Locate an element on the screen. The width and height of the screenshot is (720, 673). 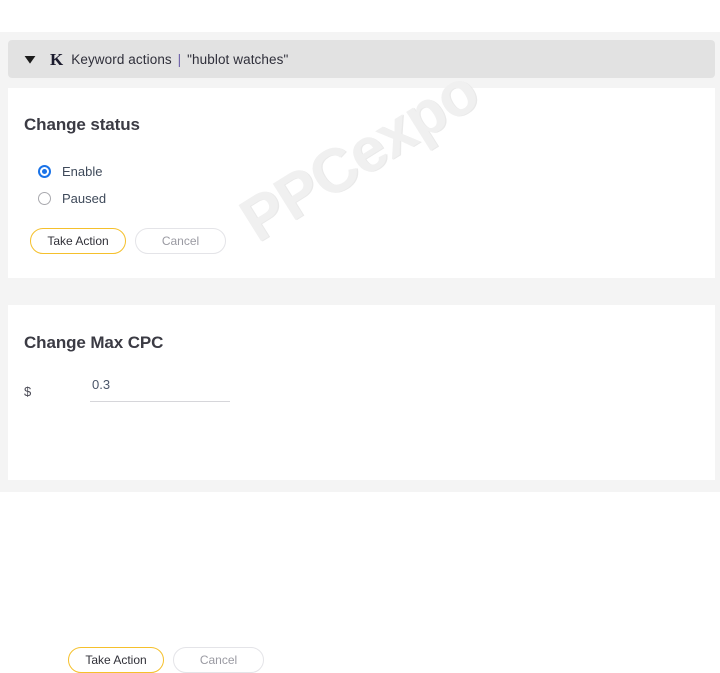
change-max-cpc-title: Change Max CPC is located at coordinates (94, 342).